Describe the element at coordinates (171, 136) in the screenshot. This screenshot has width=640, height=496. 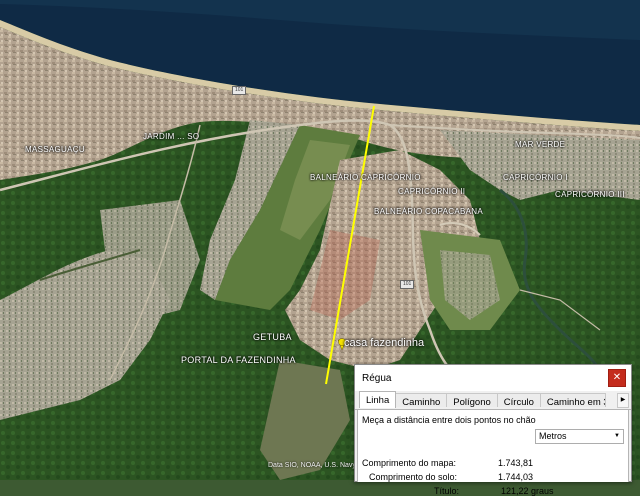
I see `map-label-jardim: JARDIM ... SO` at that location.